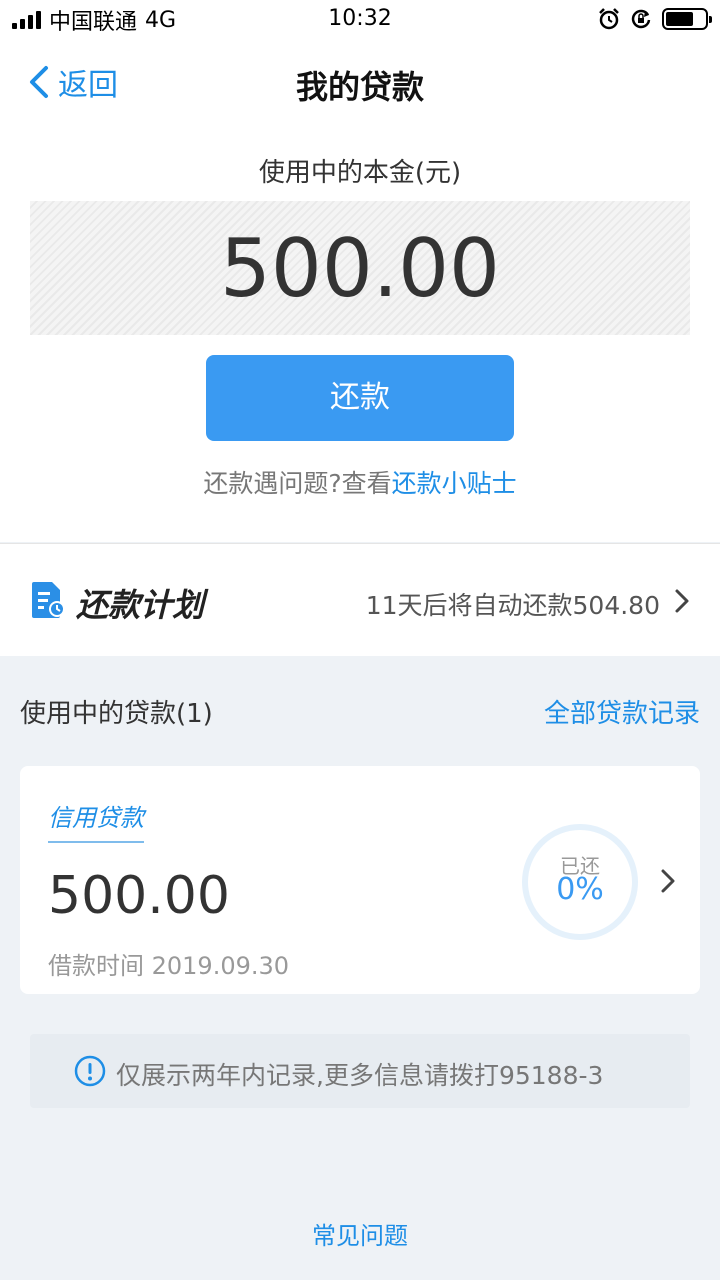  I want to click on plan-info: 11天后将自动还款504.80, so click(512, 605).